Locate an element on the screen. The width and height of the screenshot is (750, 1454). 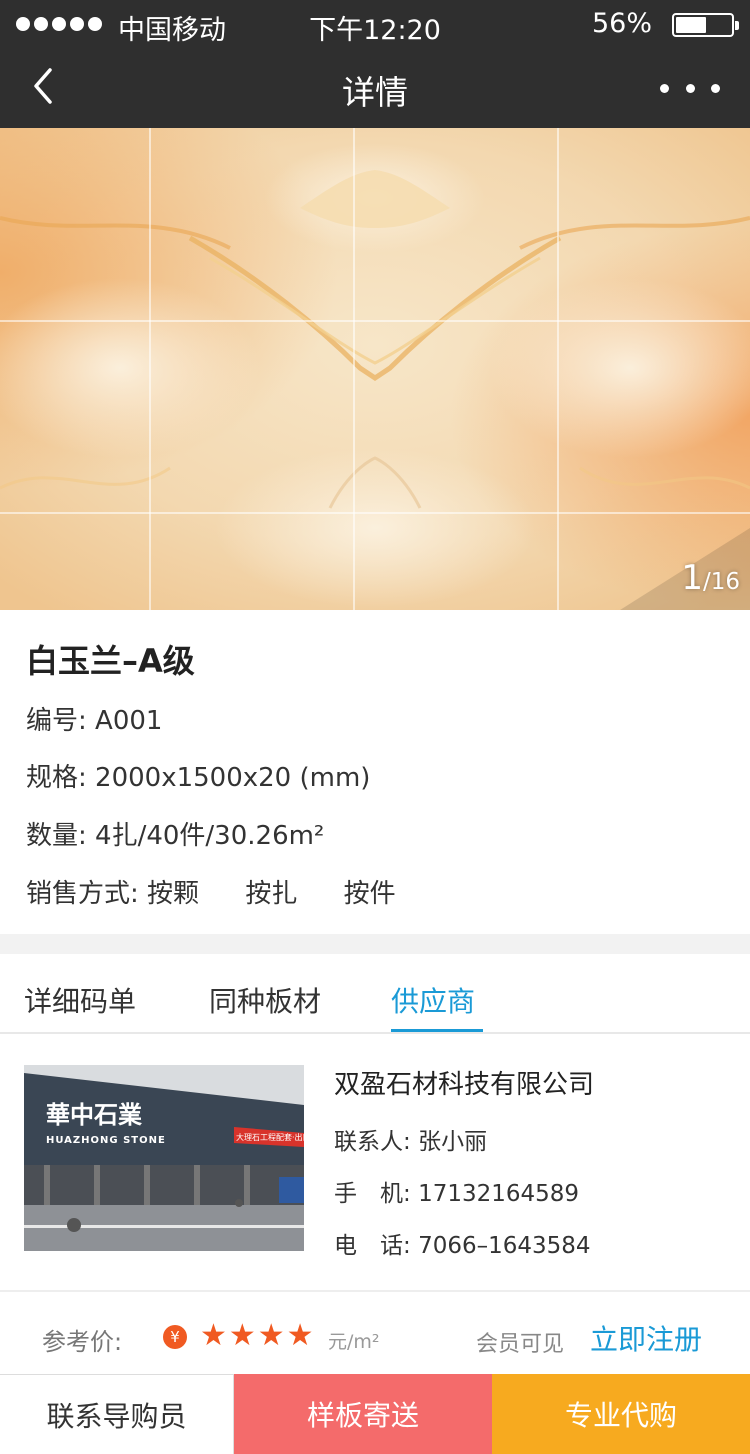
supplier-contact-row: 联系人: 张小丽 is located at coordinates (410, 1139).